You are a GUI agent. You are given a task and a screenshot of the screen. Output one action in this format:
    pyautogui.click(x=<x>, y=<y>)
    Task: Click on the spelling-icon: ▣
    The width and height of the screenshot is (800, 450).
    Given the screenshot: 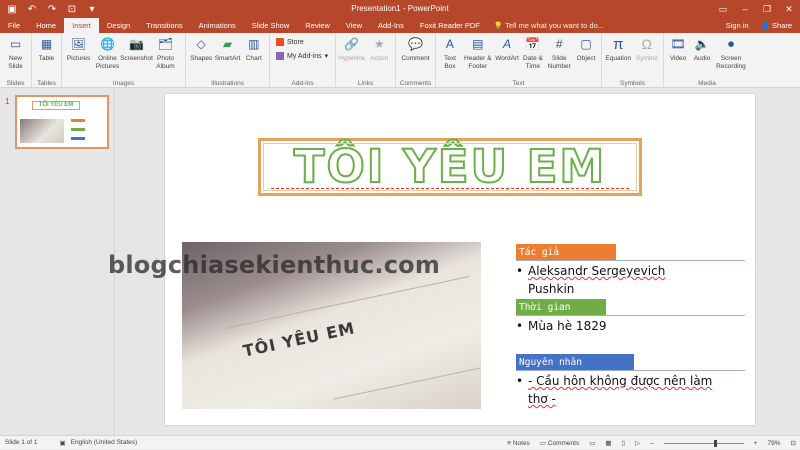 What is the action you would take?
    pyautogui.click(x=63, y=443)
    